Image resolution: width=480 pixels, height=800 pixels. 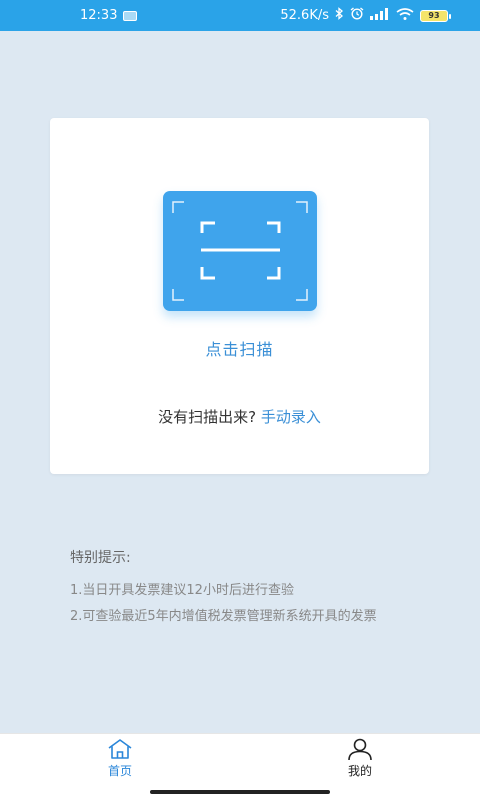 What do you see at coordinates (359, 771) in the screenshot?
I see `nav-label-mine: 我的` at bounding box center [359, 771].